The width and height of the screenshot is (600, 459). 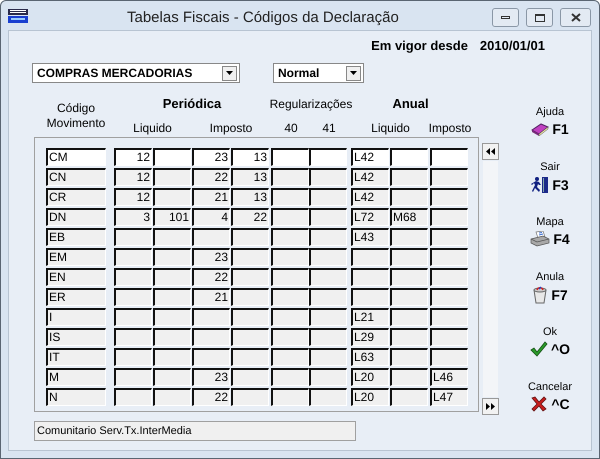 I want to click on code-field: CR, so click(x=76, y=197).